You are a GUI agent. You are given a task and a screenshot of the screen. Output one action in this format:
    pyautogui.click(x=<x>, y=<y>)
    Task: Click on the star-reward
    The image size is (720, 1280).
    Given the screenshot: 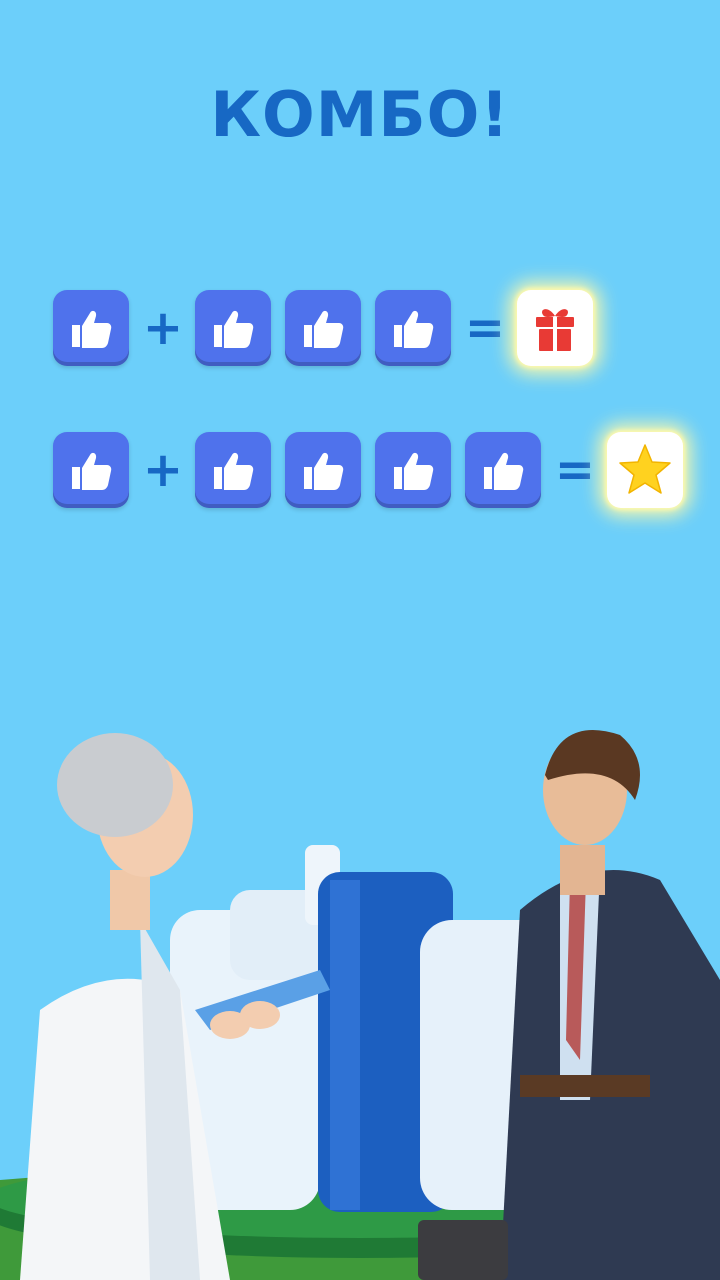 What is the action you would take?
    pyautogui.click(x=645, y=470)
    